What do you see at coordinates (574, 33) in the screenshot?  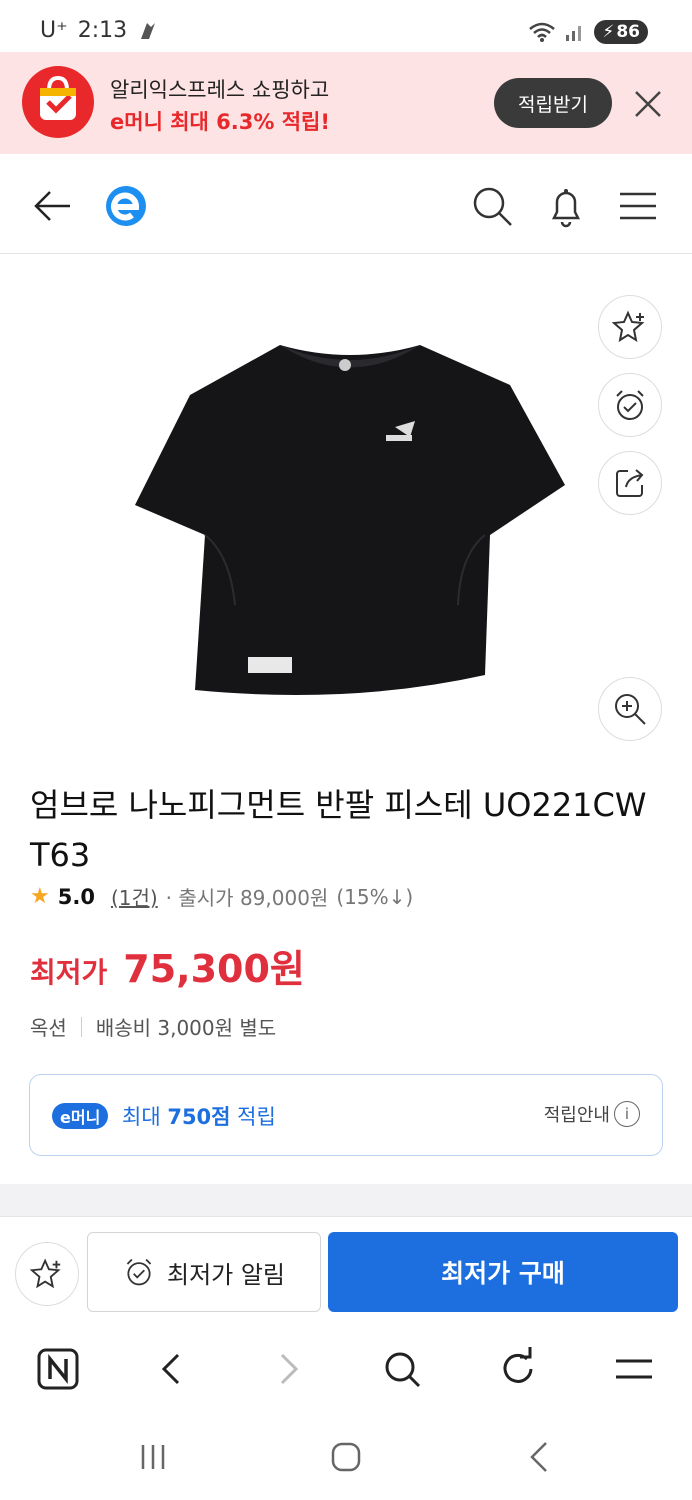 I see `signal-icon` at bounding box center [574, 33].